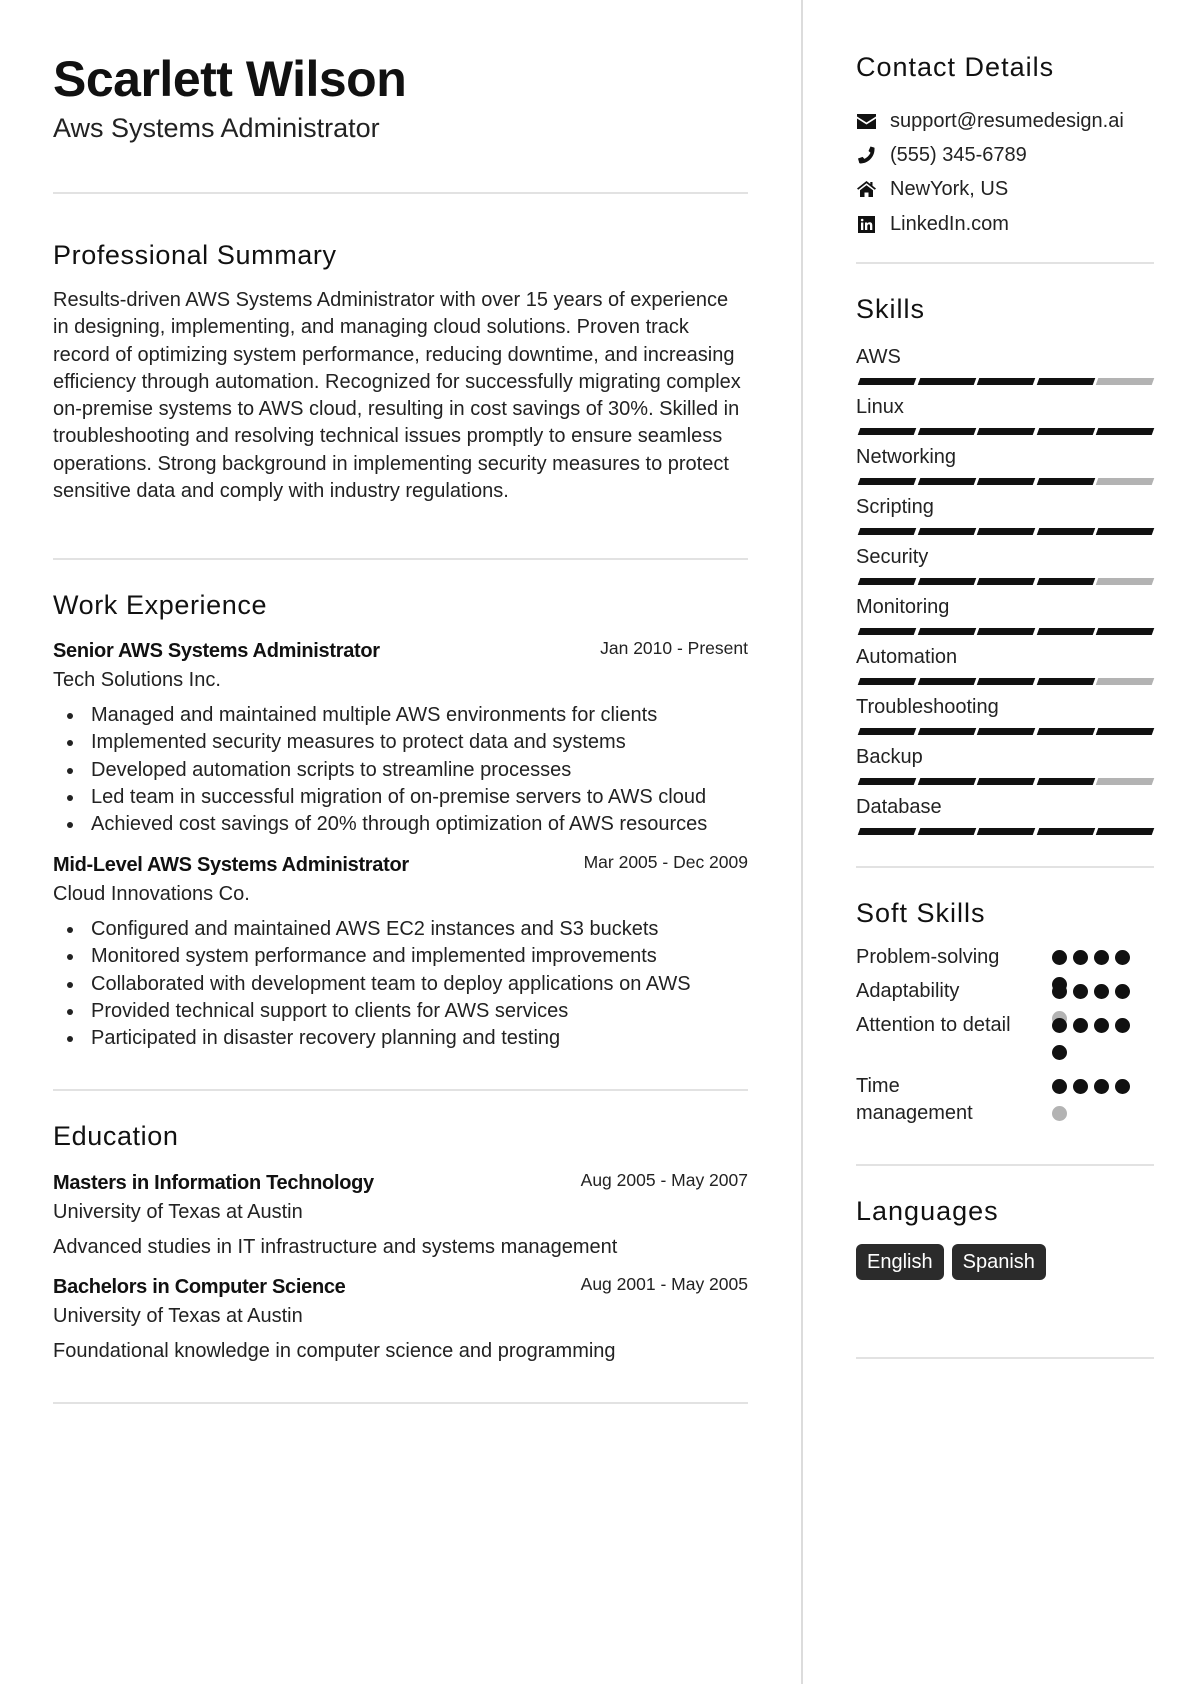 The width and height of the screenshot is (1200, 1684). I want to click on school: University of Texas at Austin, so click(178, 1212).